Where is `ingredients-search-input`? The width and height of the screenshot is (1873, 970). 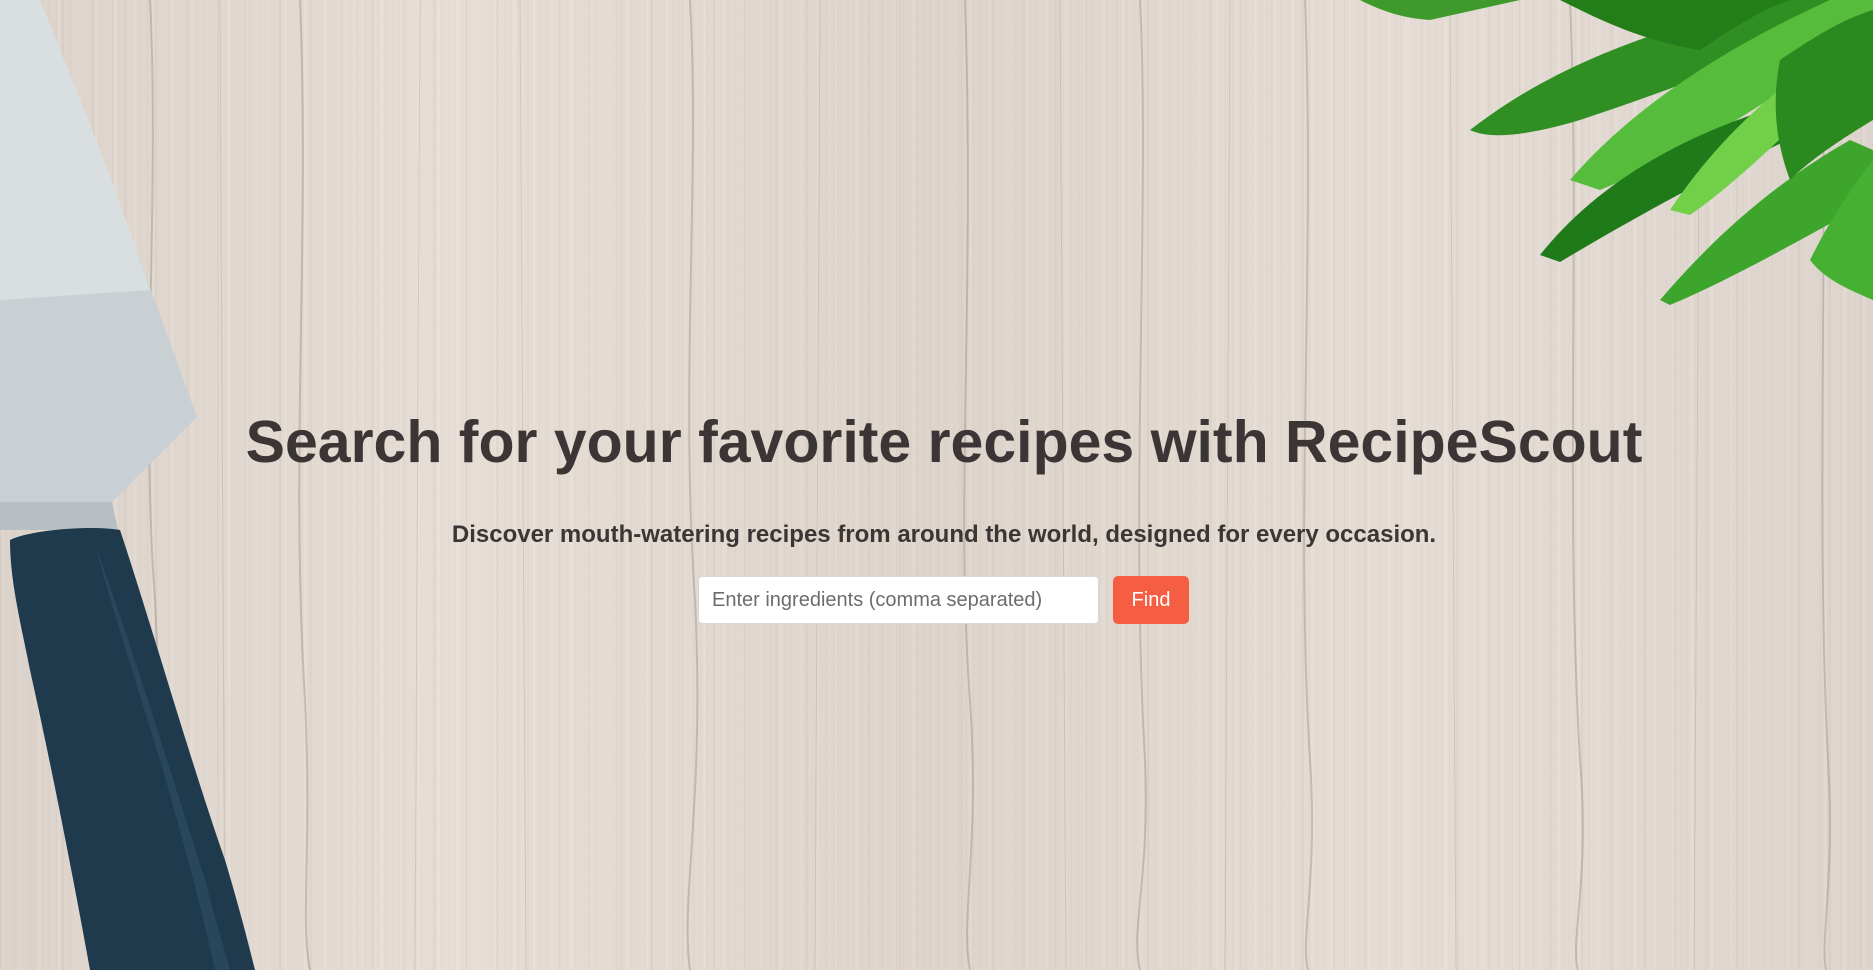 ingredients-search-input is located at coordinates (898, 600).